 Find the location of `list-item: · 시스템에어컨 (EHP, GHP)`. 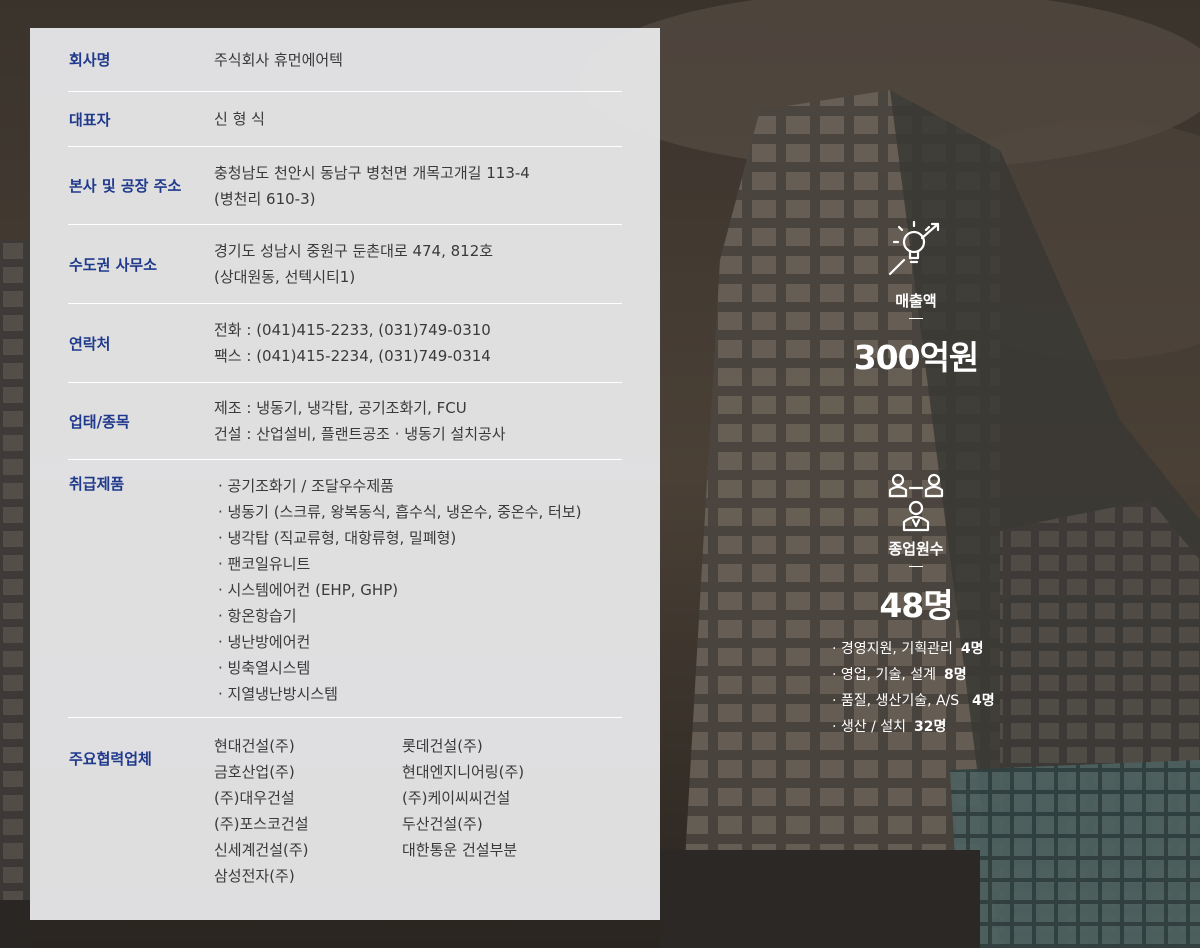

list-item: · 시스템에어컨 (EHP, GHP) is located at coordinates (308, 590).